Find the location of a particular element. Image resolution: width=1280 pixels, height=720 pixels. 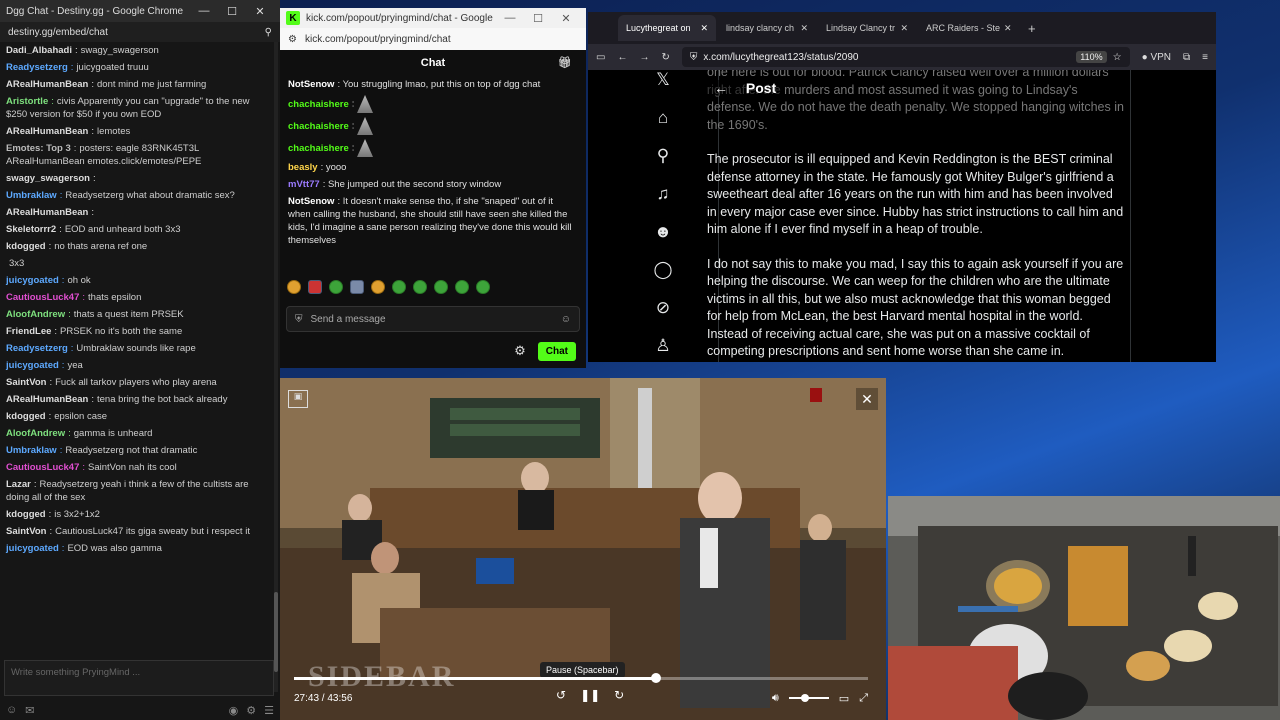

bell-icon: ♫ is located at coordinates (663, 194).